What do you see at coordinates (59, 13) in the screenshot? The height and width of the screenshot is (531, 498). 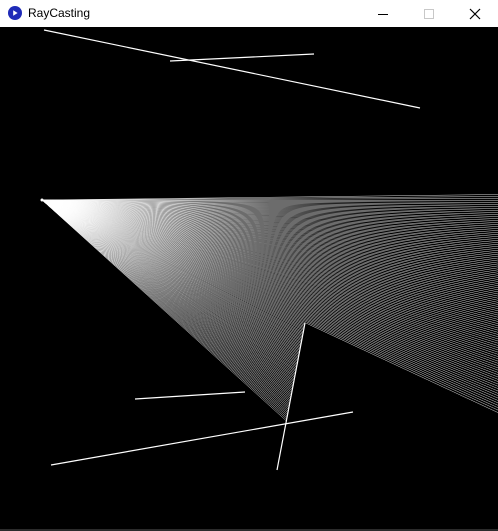 I see `window-title: RayCasting` at bounding box center [59, 13].